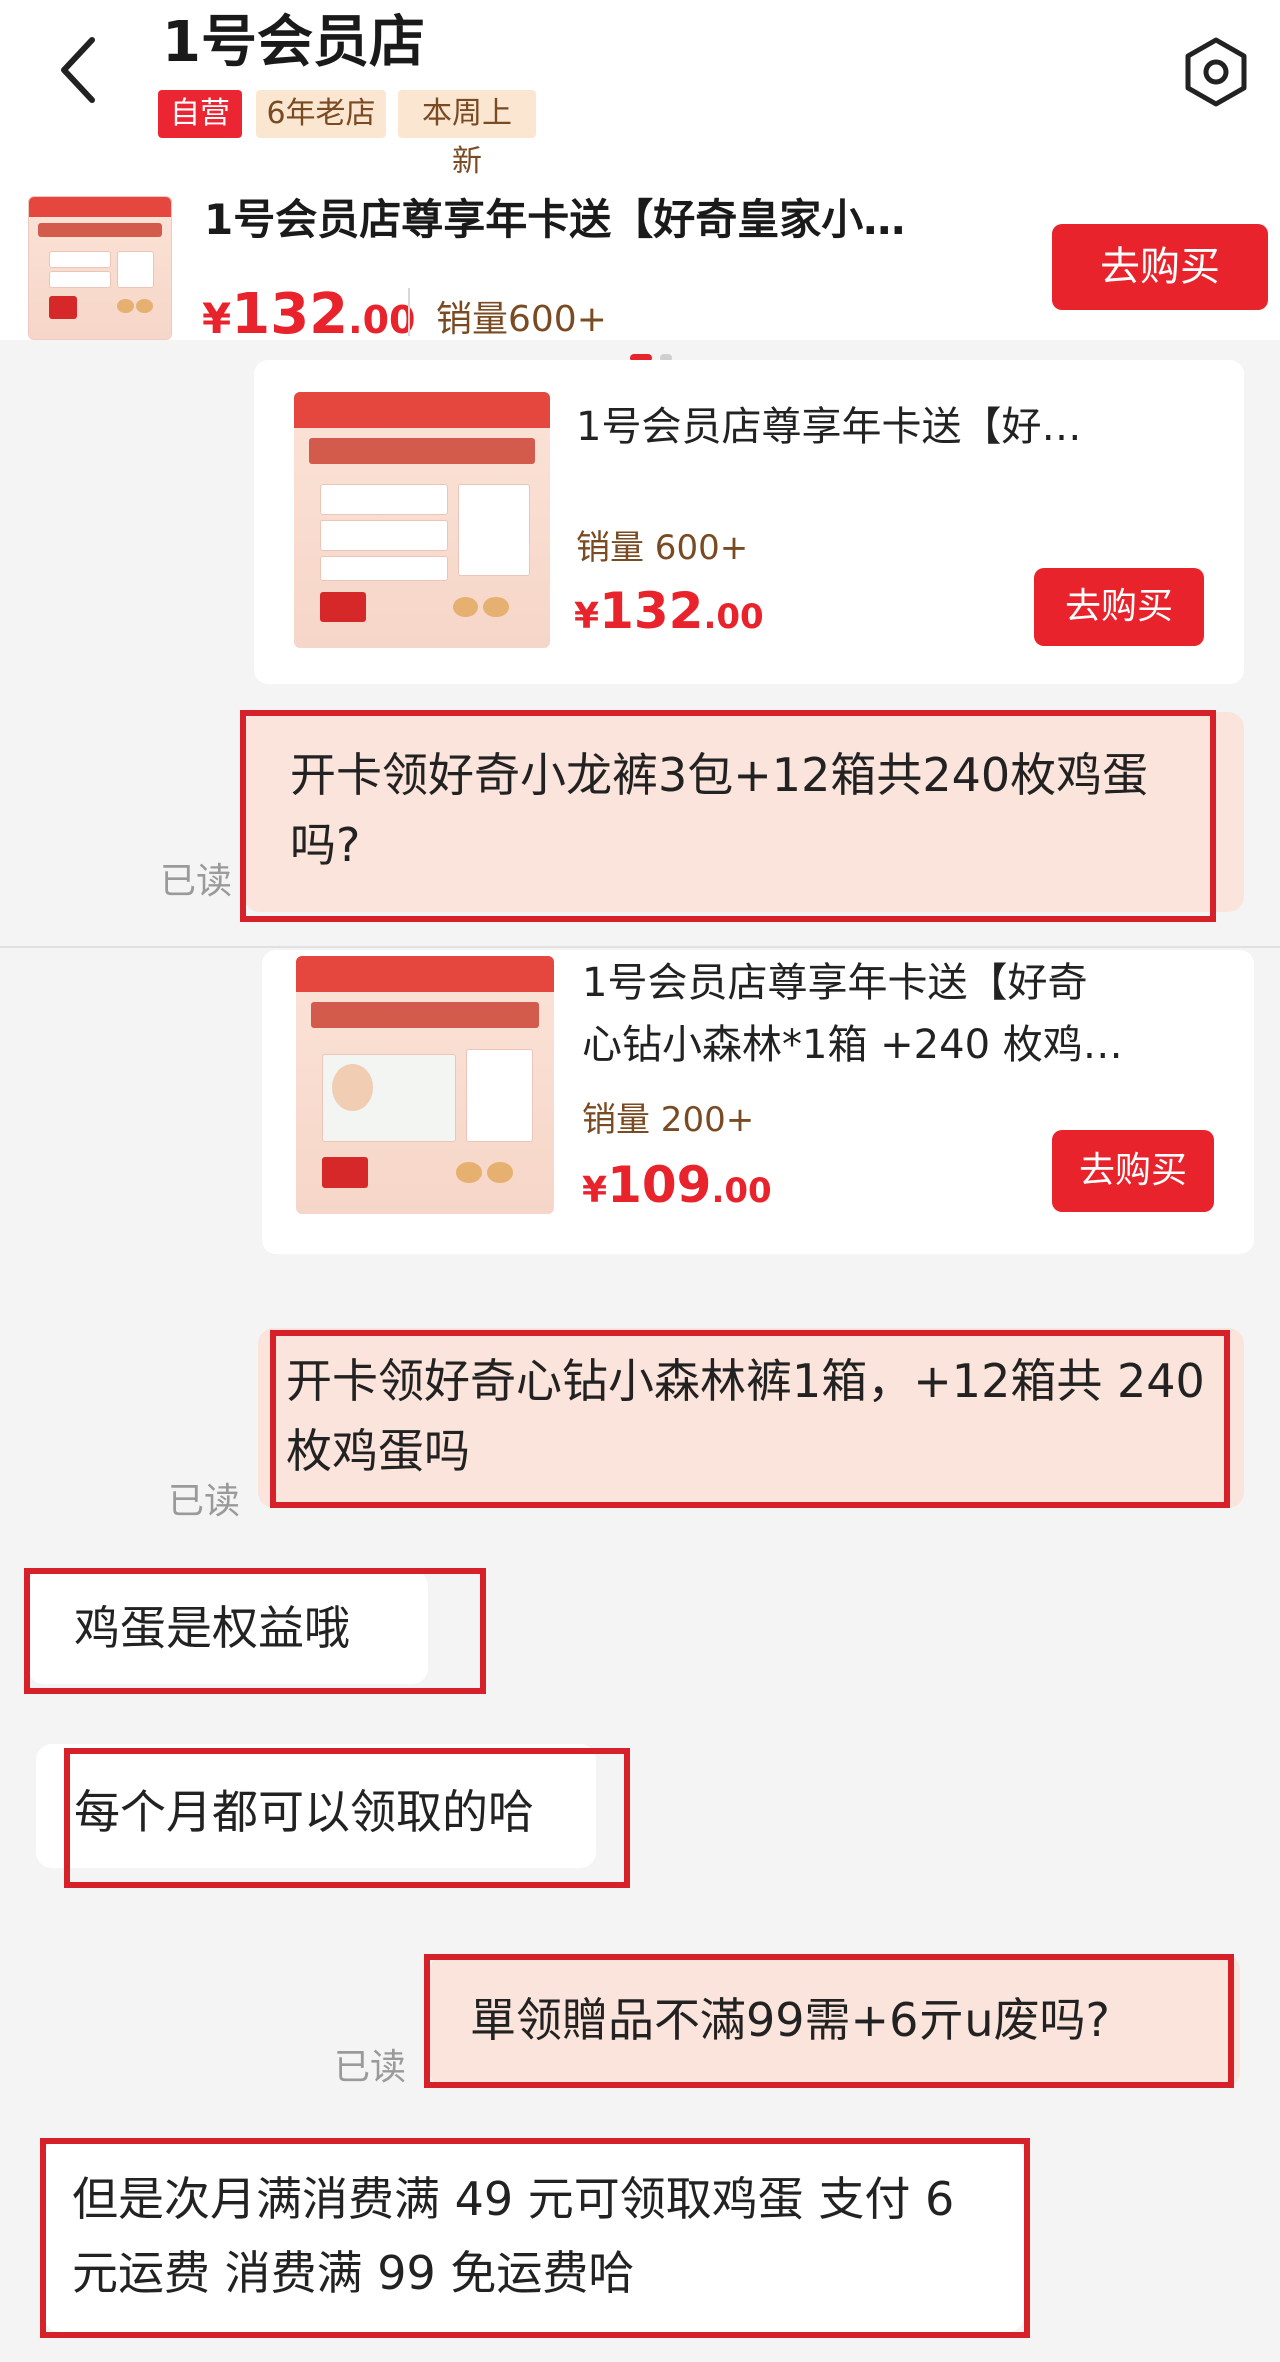  I want to click on product-card-2-price: ¥109.00, so click(677, 1185).